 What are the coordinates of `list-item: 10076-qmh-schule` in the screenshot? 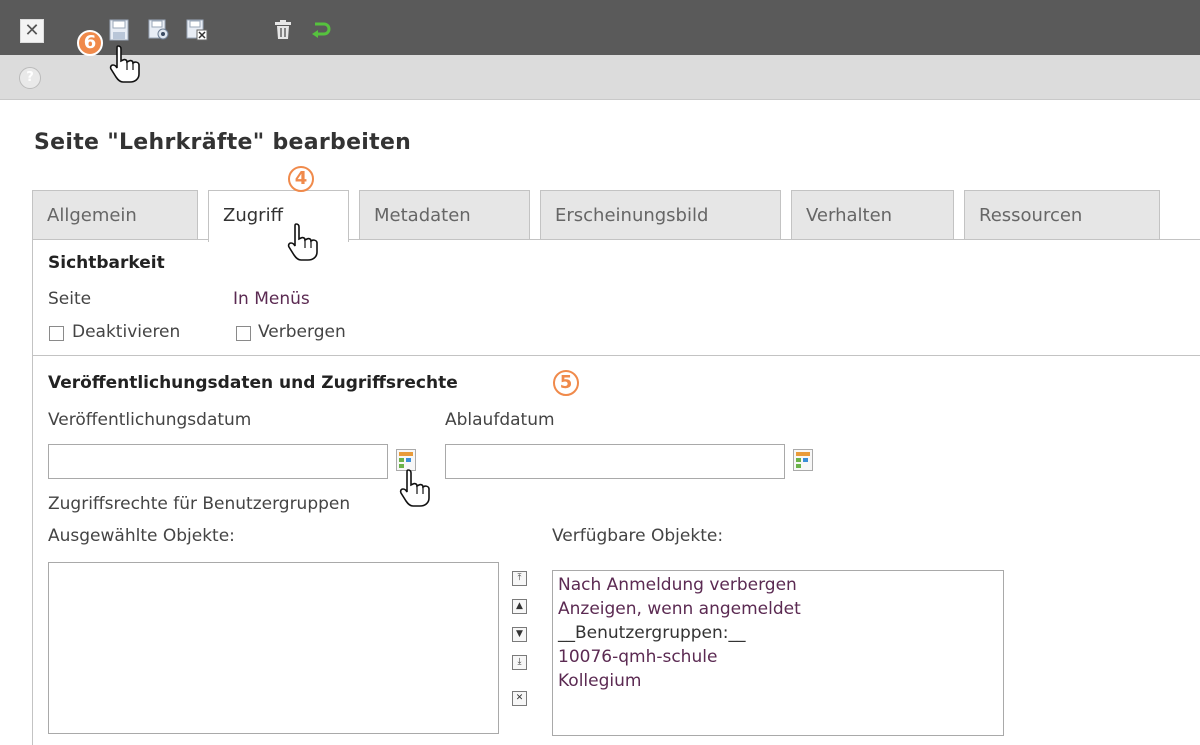 It's located at (778, 657).